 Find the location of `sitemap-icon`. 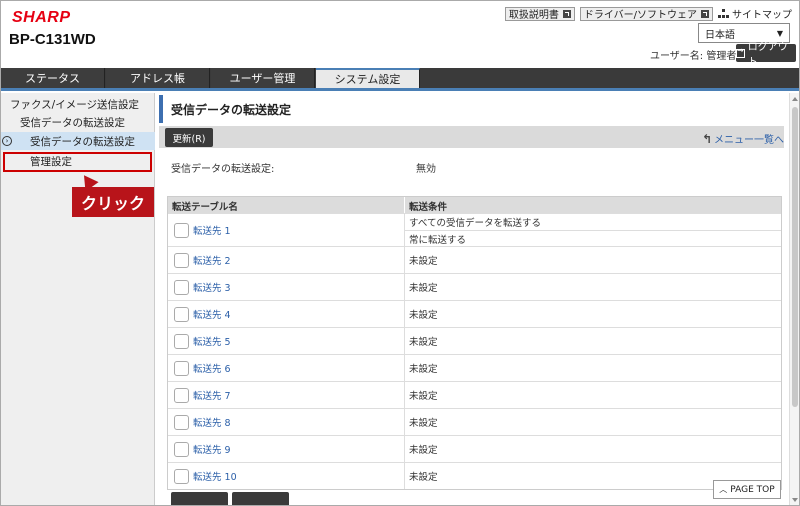

sitemap-icon is located at coordinates (723, 13).